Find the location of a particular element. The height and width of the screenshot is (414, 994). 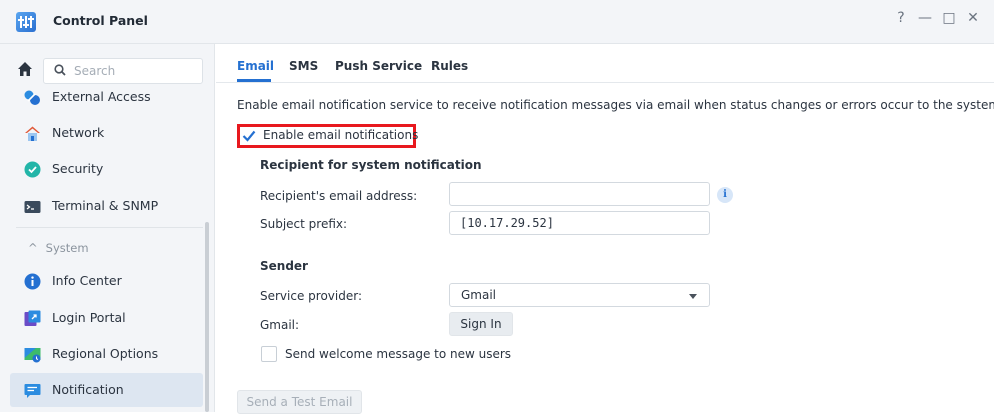

home-icon is located at coordinates (25, 69).